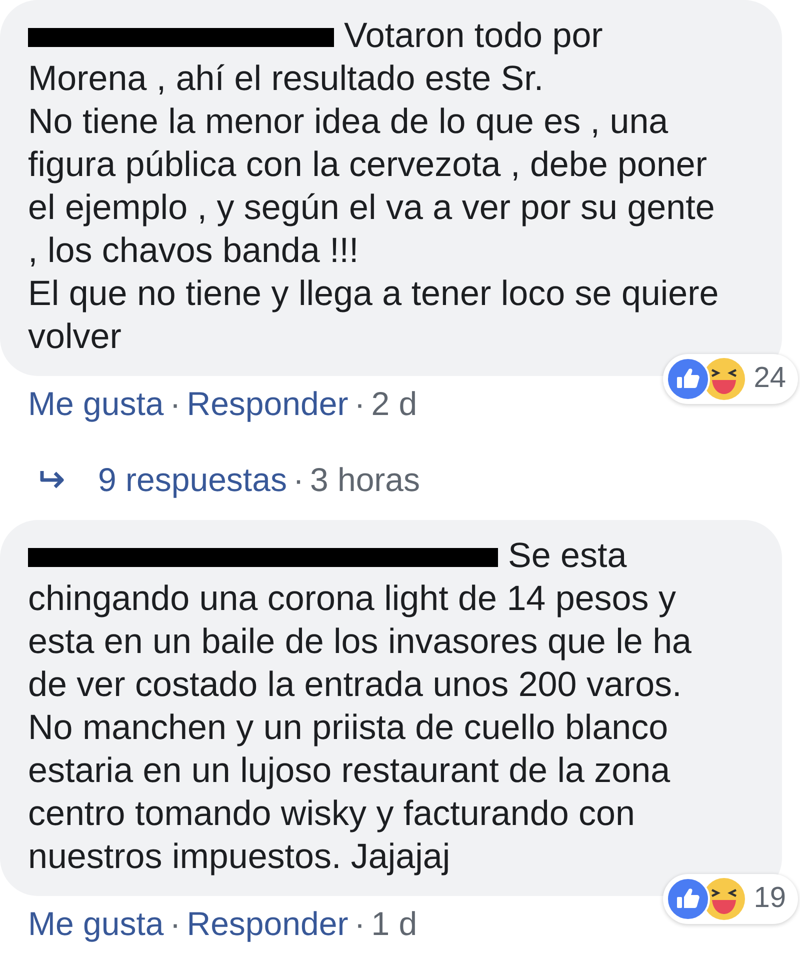  What do you see at coordinates (770, 898) in the screenshot?
I see `reaction-count: 19` at bounding box center [770, 898].